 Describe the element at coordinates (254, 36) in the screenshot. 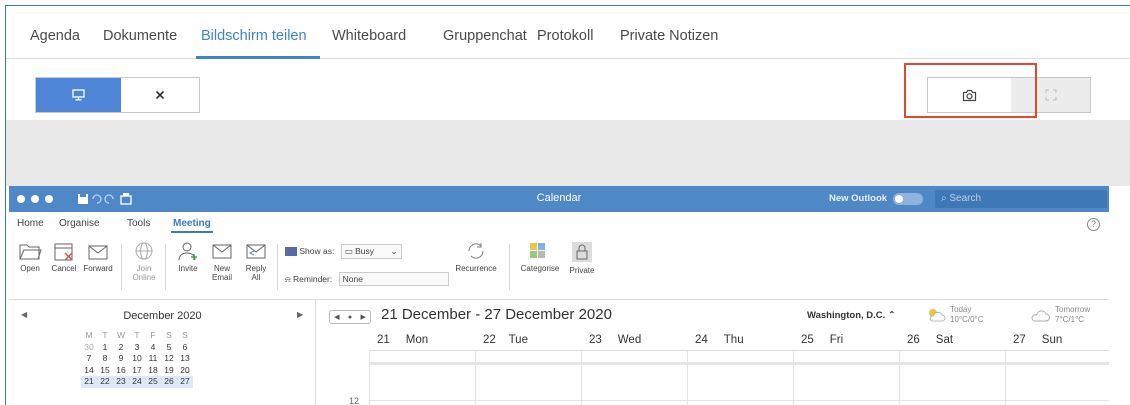

I see `tab-bildschirm-teilen: Bildschirm teilen` at that location.